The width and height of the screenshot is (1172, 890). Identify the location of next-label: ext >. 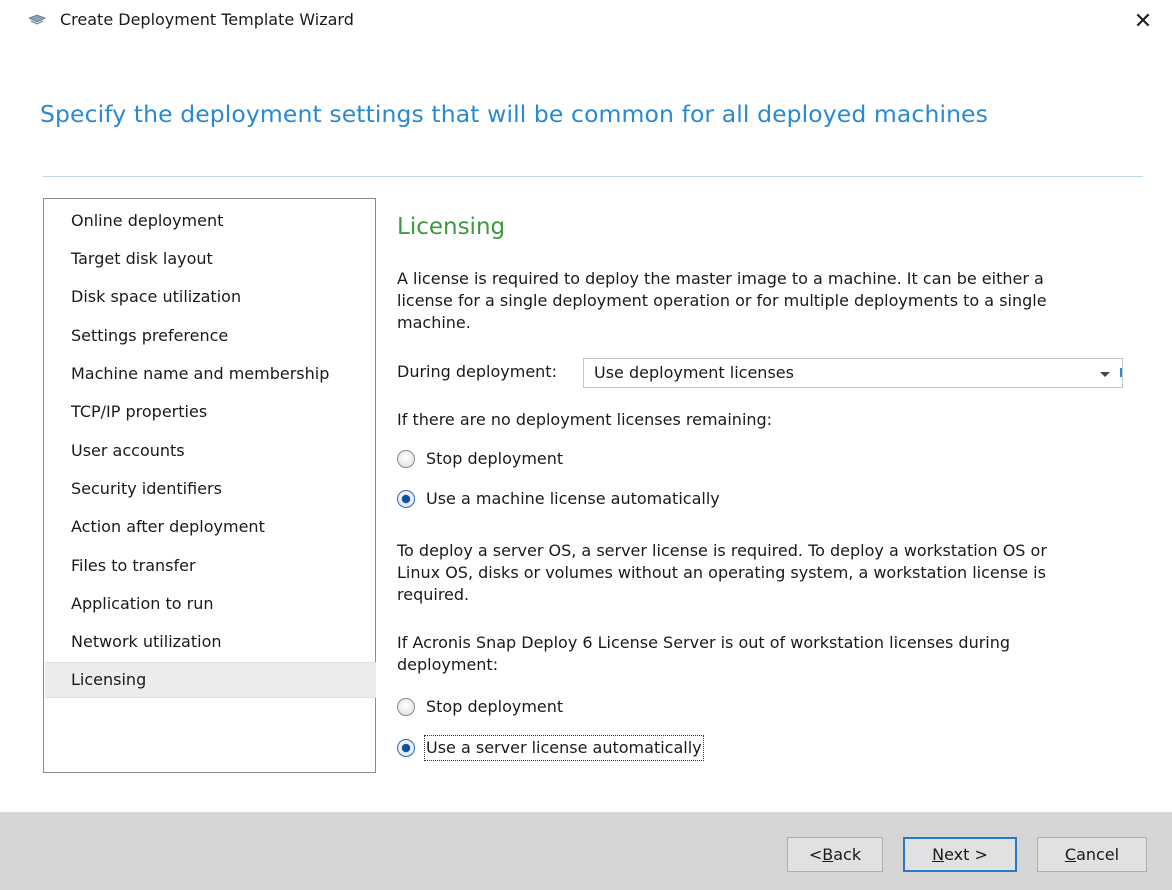
(966, 854).